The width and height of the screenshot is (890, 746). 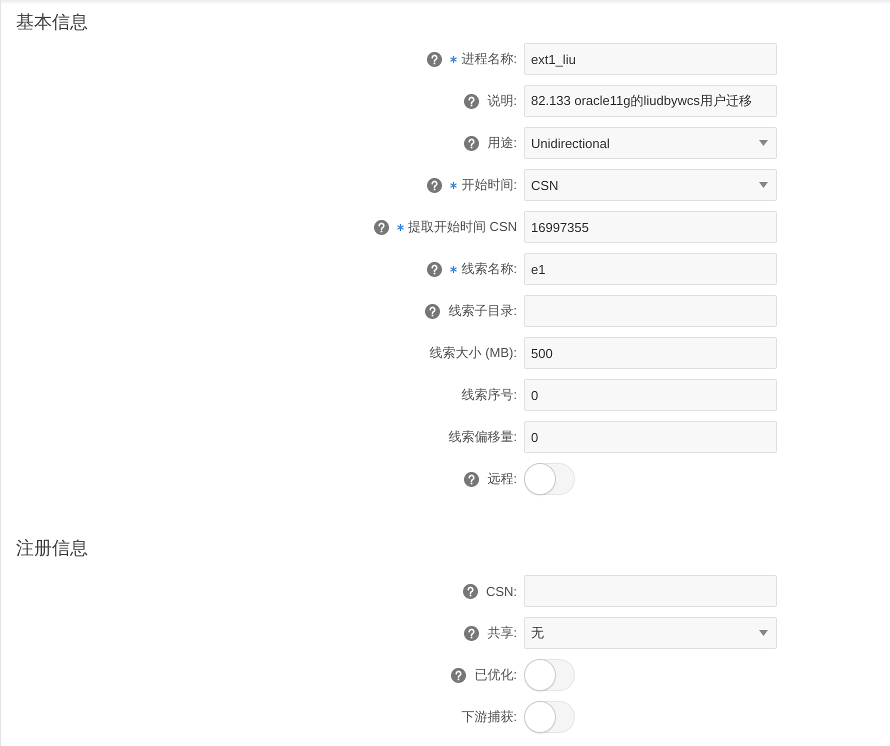 I want to click on field-label: 线索子目录:, so click(x=482, y=311).